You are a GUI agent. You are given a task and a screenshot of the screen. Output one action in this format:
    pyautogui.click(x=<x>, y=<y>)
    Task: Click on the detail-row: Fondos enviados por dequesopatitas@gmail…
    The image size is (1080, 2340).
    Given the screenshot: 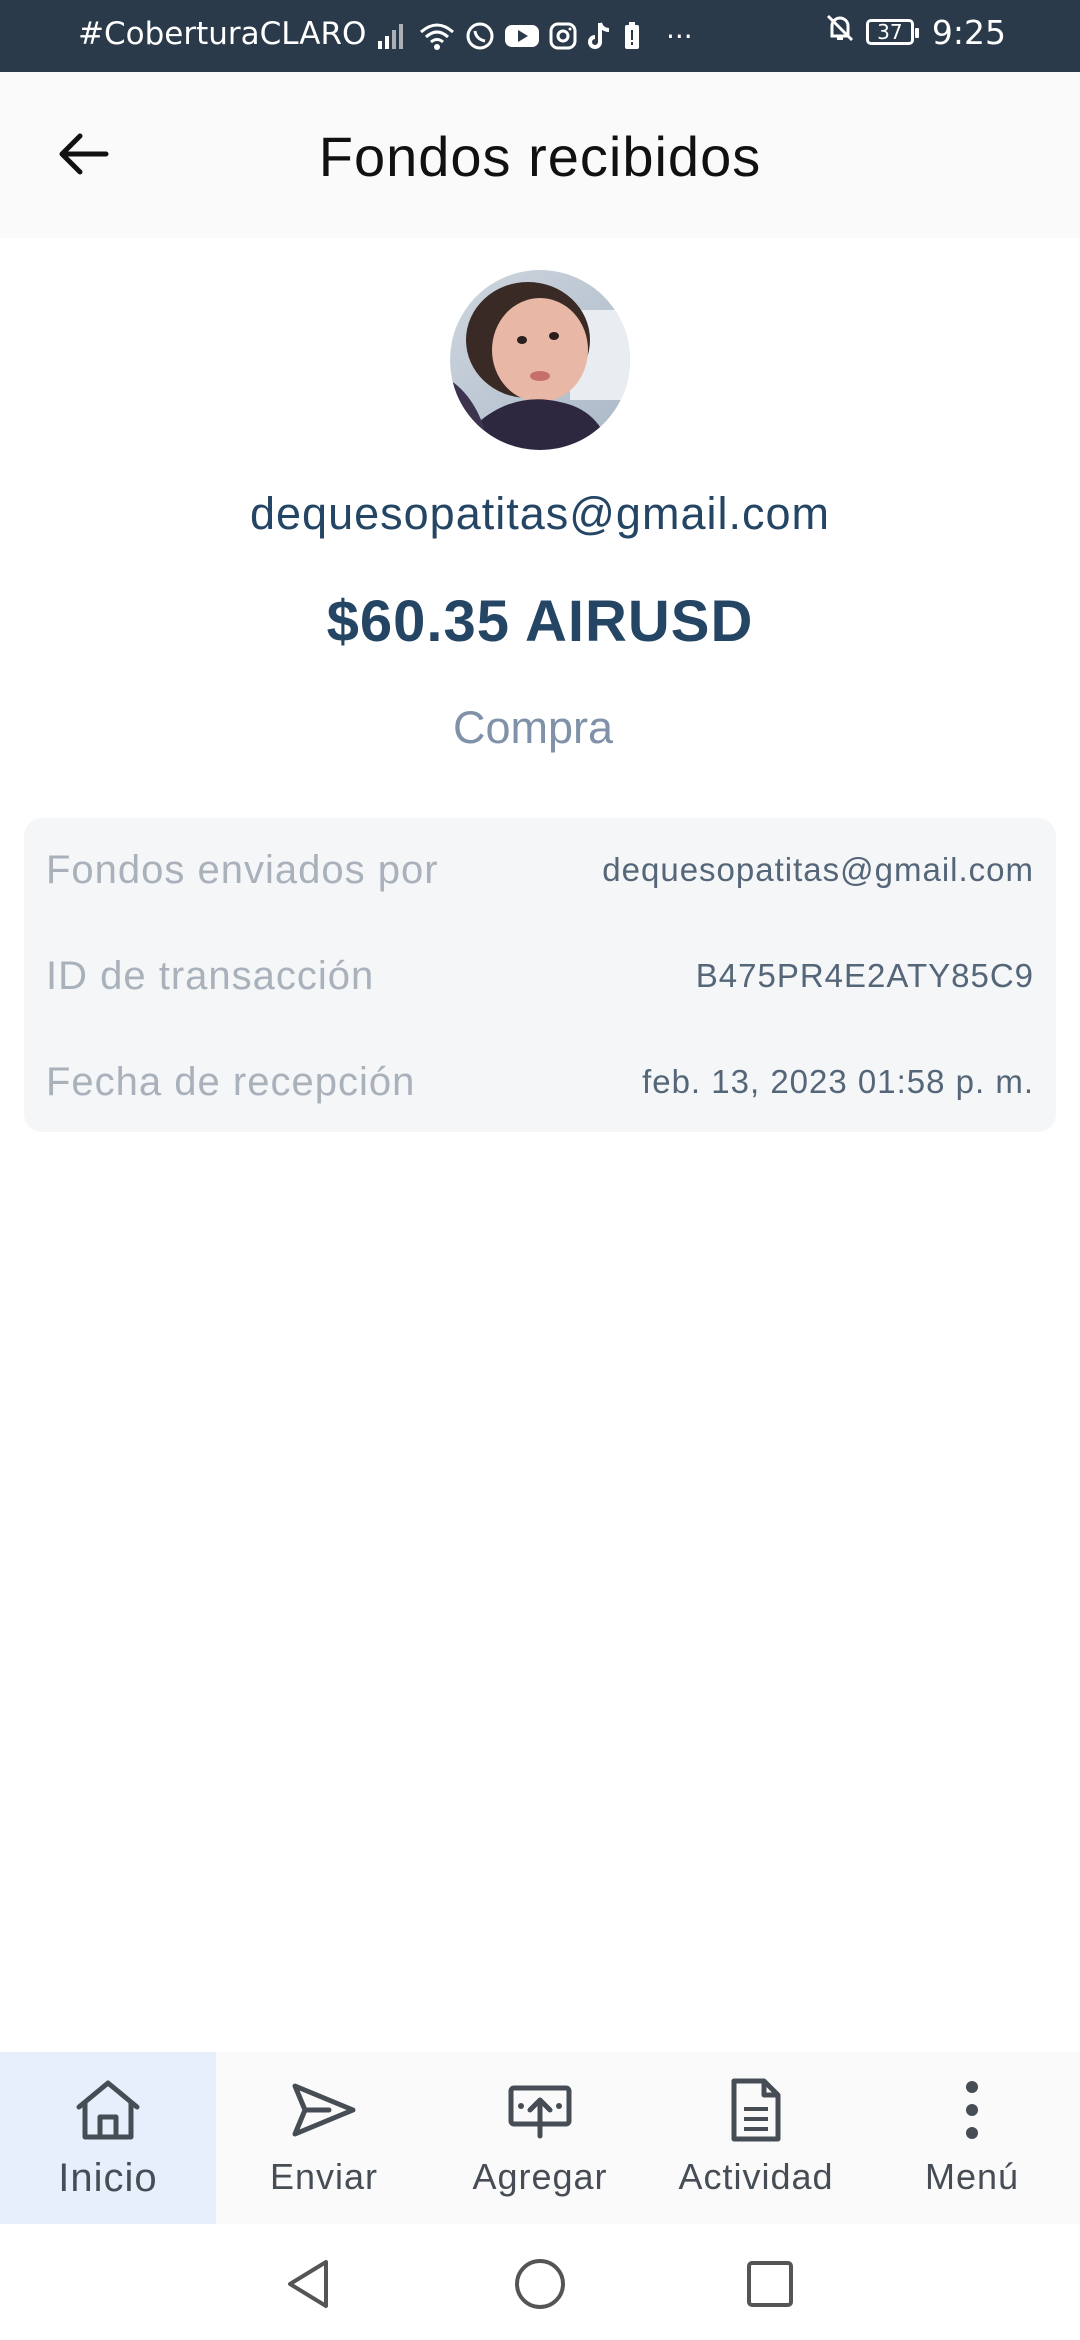 What is the action you would take?
    pyautogui.click(x=540, y=870)
    